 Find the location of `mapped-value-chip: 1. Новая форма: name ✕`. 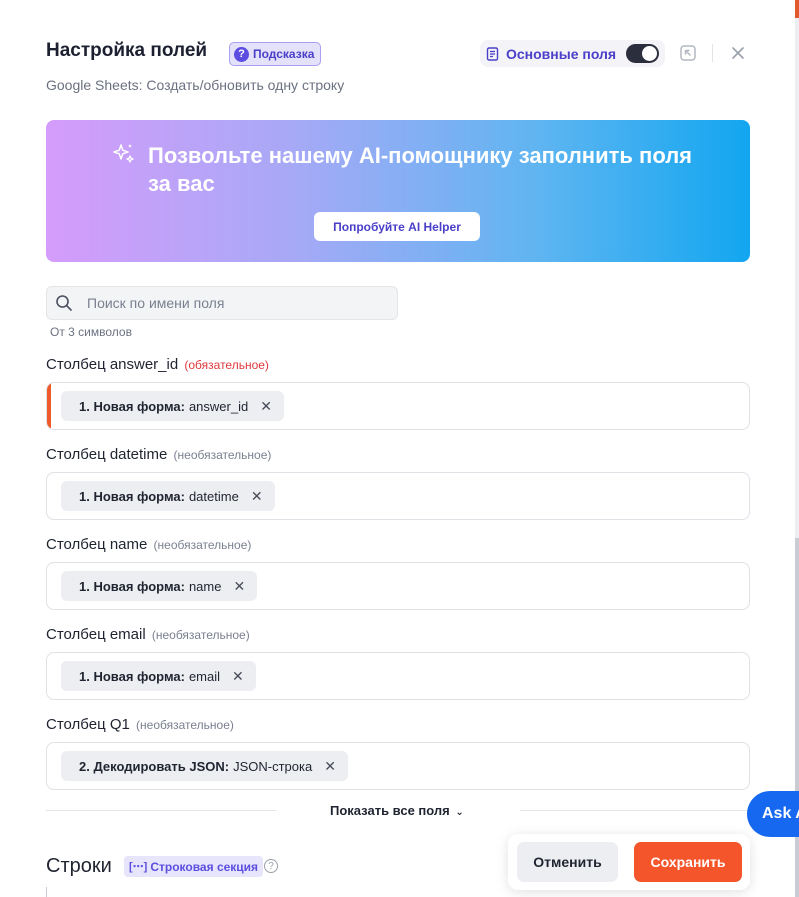

mapped-value-chip: 1. Новая форма: name ✕ is located at coordinates (159, 586).